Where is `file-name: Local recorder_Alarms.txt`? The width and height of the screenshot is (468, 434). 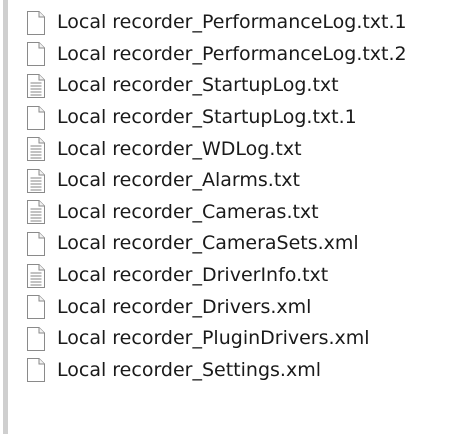 file-name: Local recorder_Alarms.txt is located at coordinates (178, 180).